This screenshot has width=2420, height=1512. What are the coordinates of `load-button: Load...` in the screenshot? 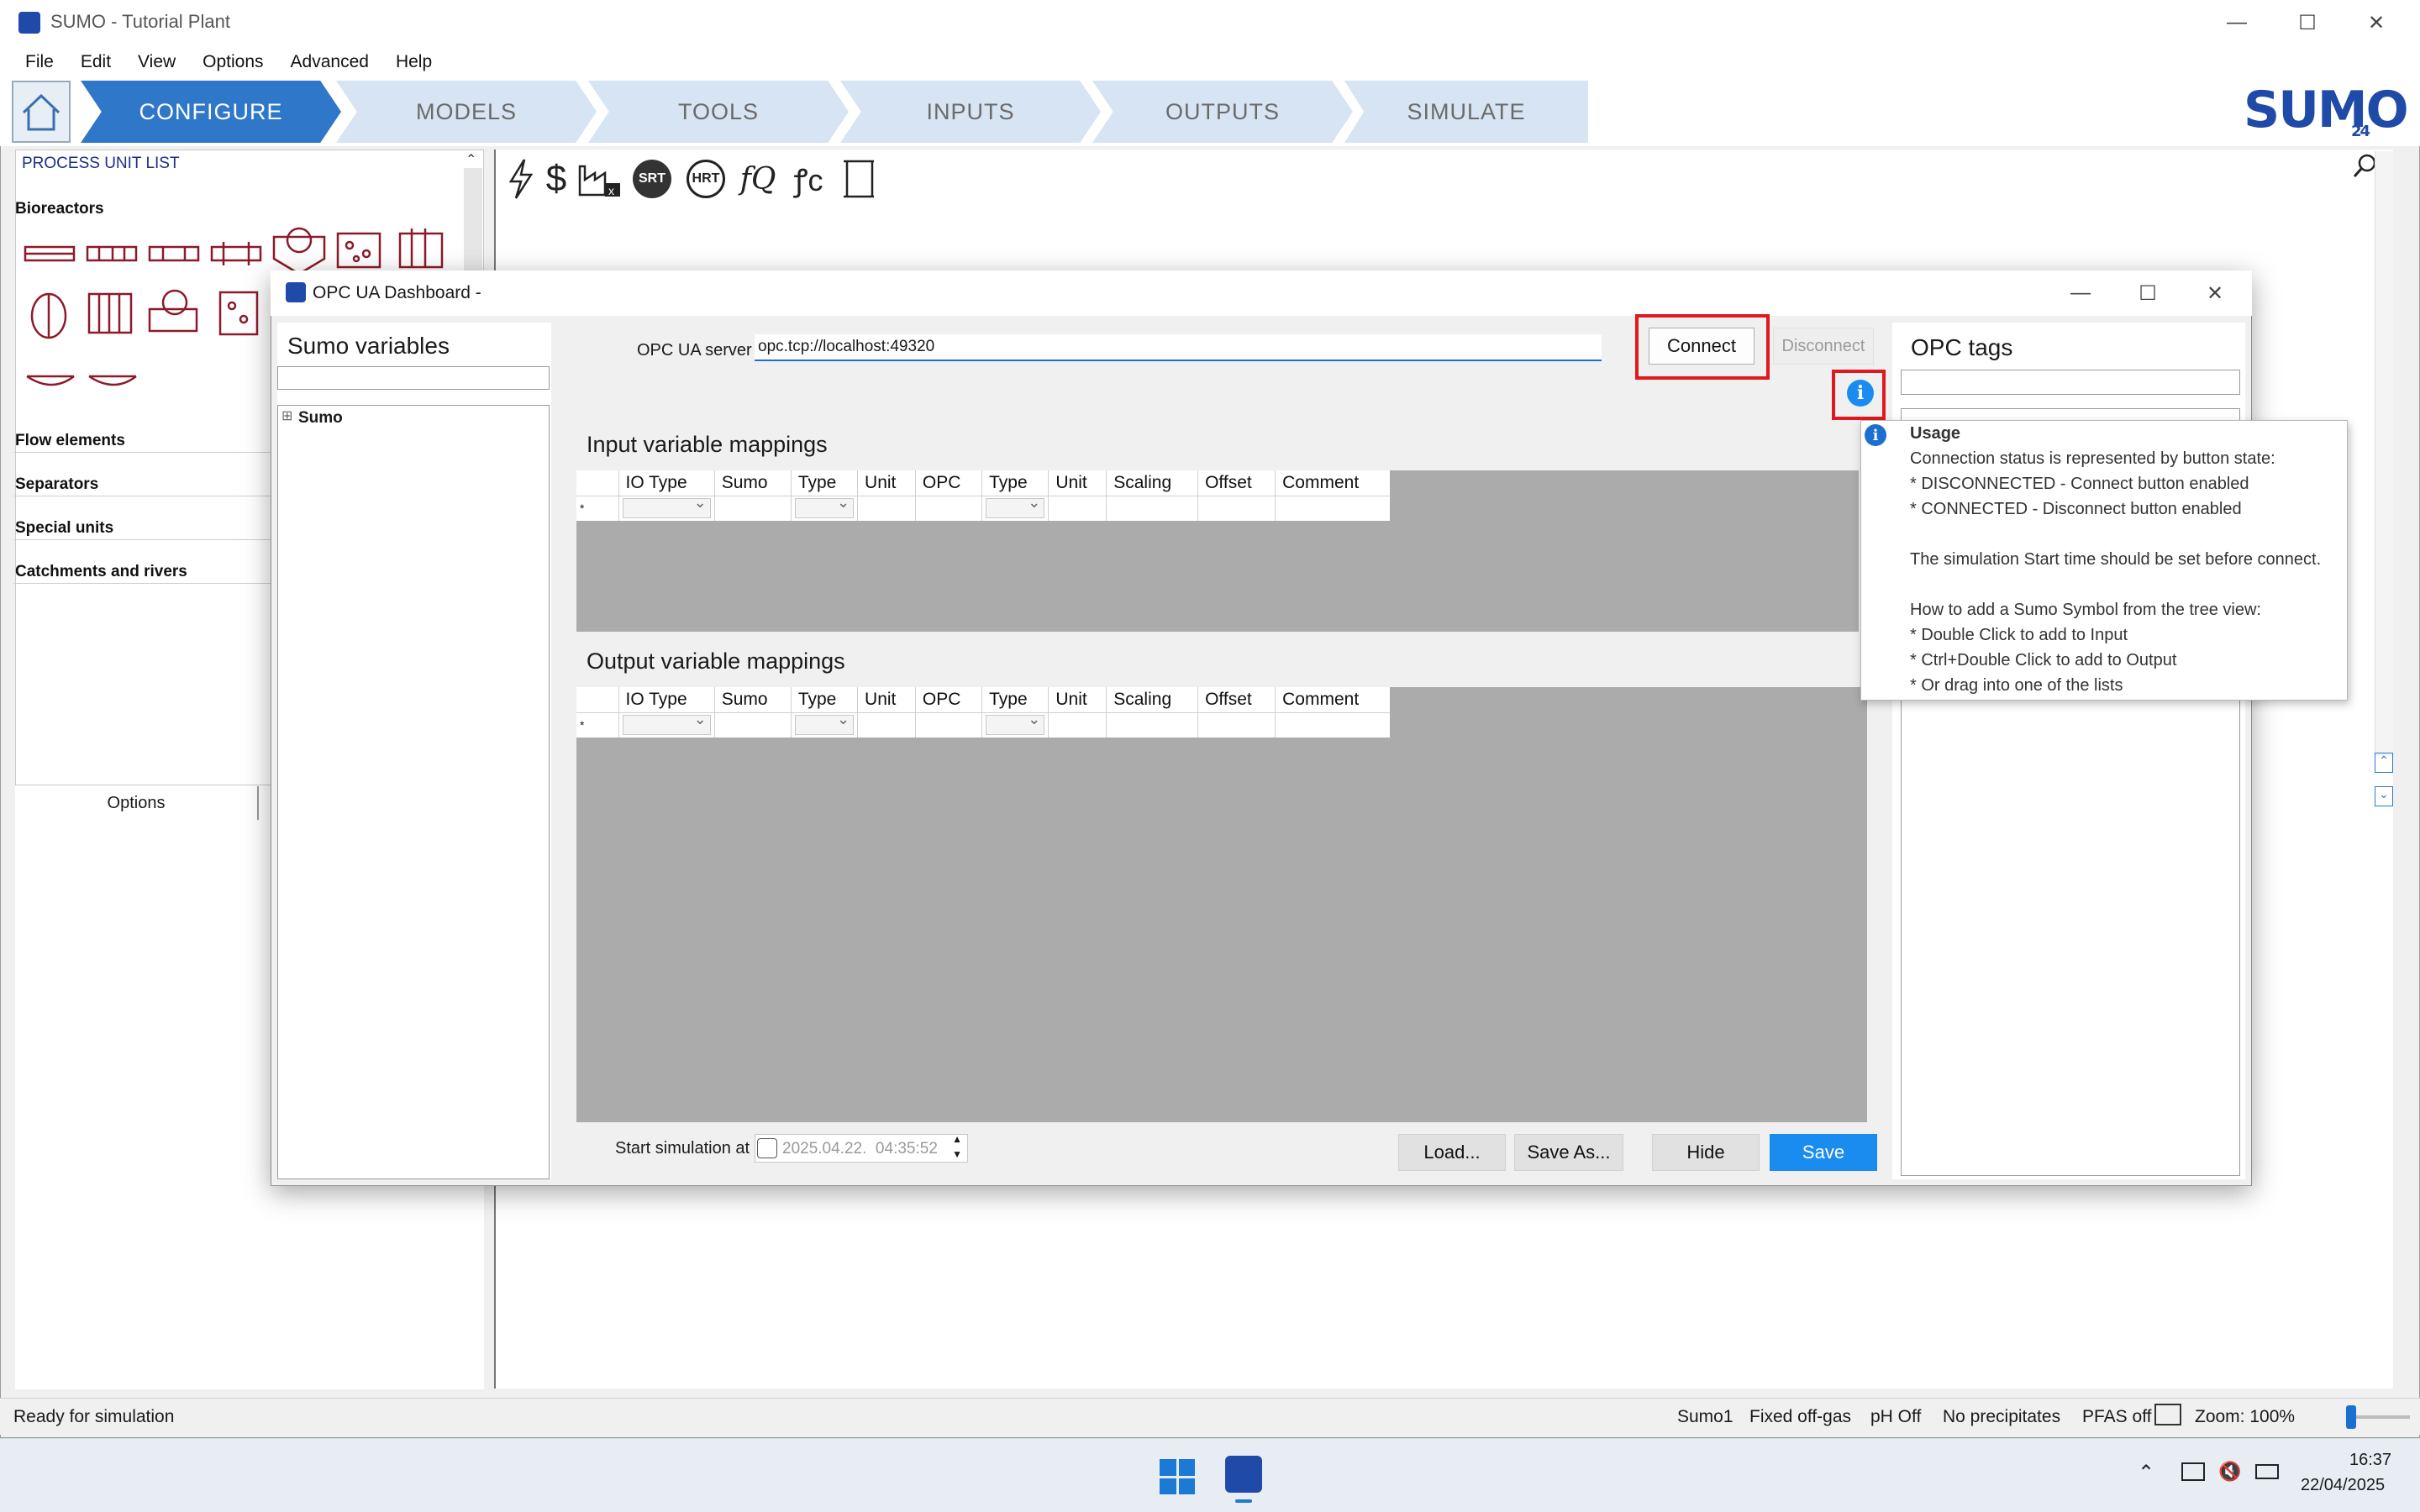 It's located at (1452, 1152).